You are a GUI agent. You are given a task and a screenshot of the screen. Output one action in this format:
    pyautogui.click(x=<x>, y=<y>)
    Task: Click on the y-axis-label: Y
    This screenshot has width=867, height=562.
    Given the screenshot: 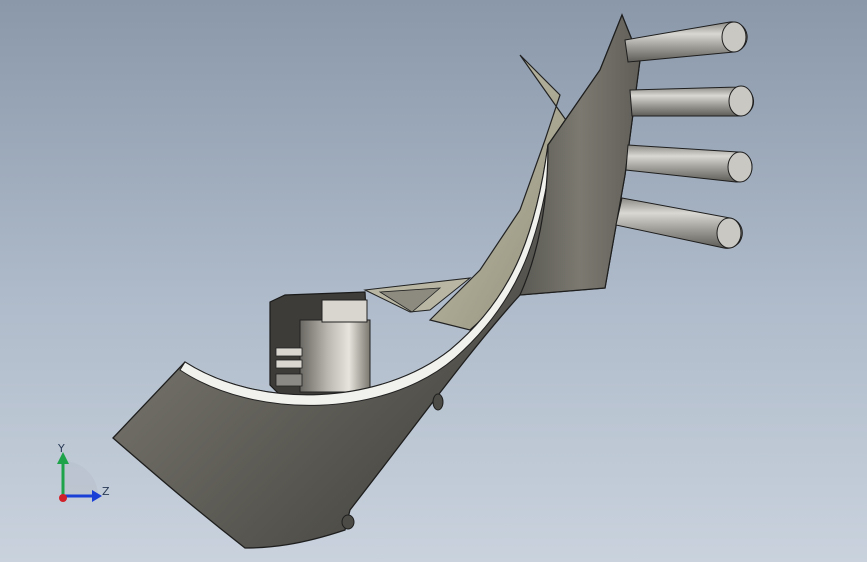 What is the action you would take?
    pyautogui.click(x=61, y=448)
    